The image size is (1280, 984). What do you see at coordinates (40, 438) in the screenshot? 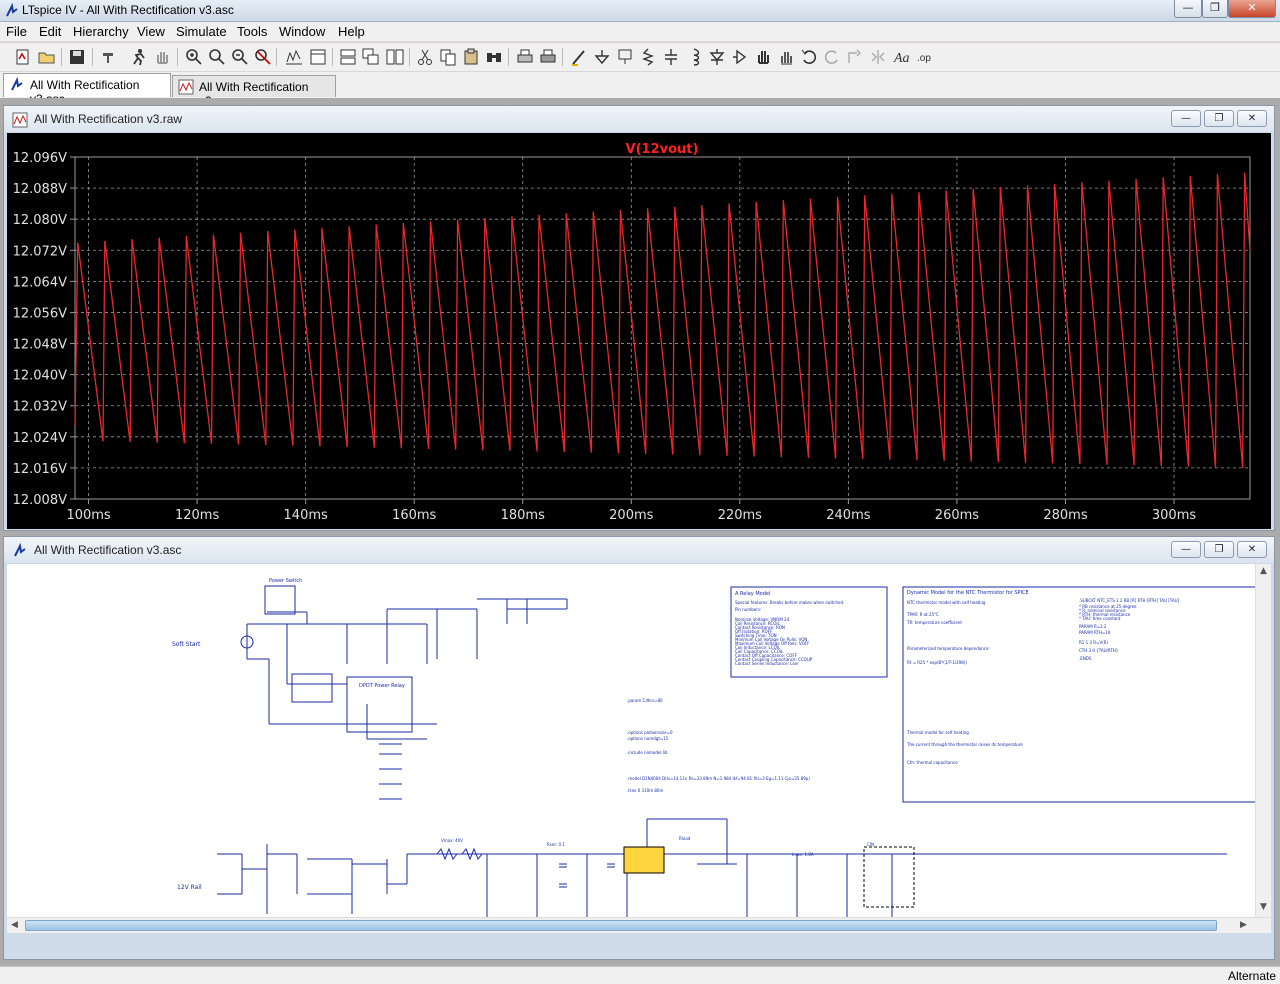
I see `y-tick-label: 12.024V` at bounding box center [40, 438].